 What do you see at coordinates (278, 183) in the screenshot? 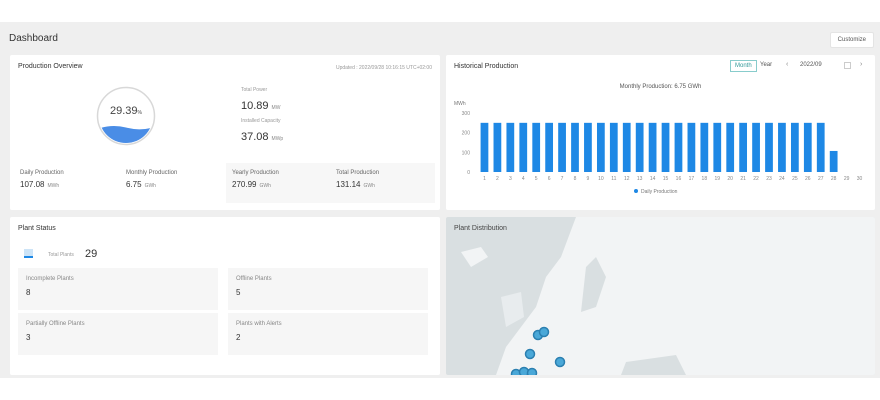
I see `stat-yearly: Yearly Production 270.99 GWh` at bounding box center [278, 183].